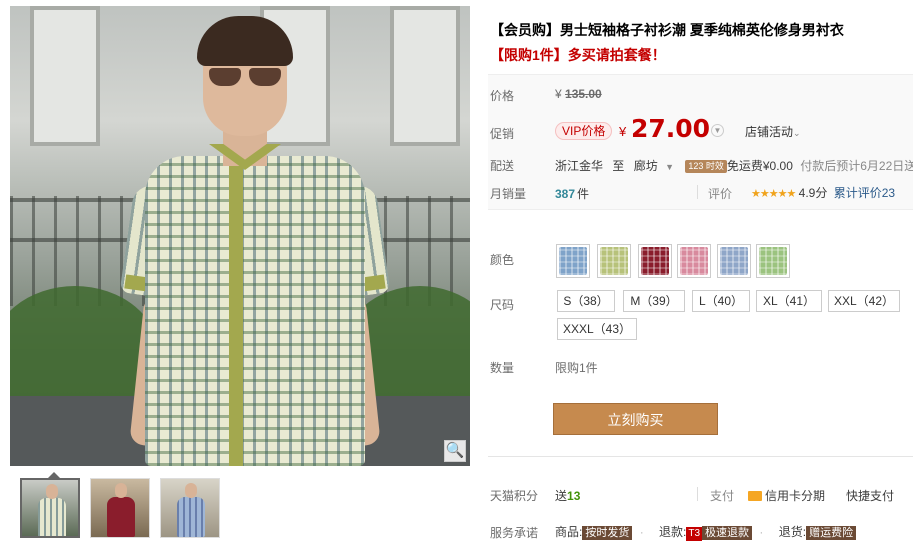  Describe the element at coordinates (792, 532) in the screenshot. I see `service-return-prefix: 退货:` at that location.